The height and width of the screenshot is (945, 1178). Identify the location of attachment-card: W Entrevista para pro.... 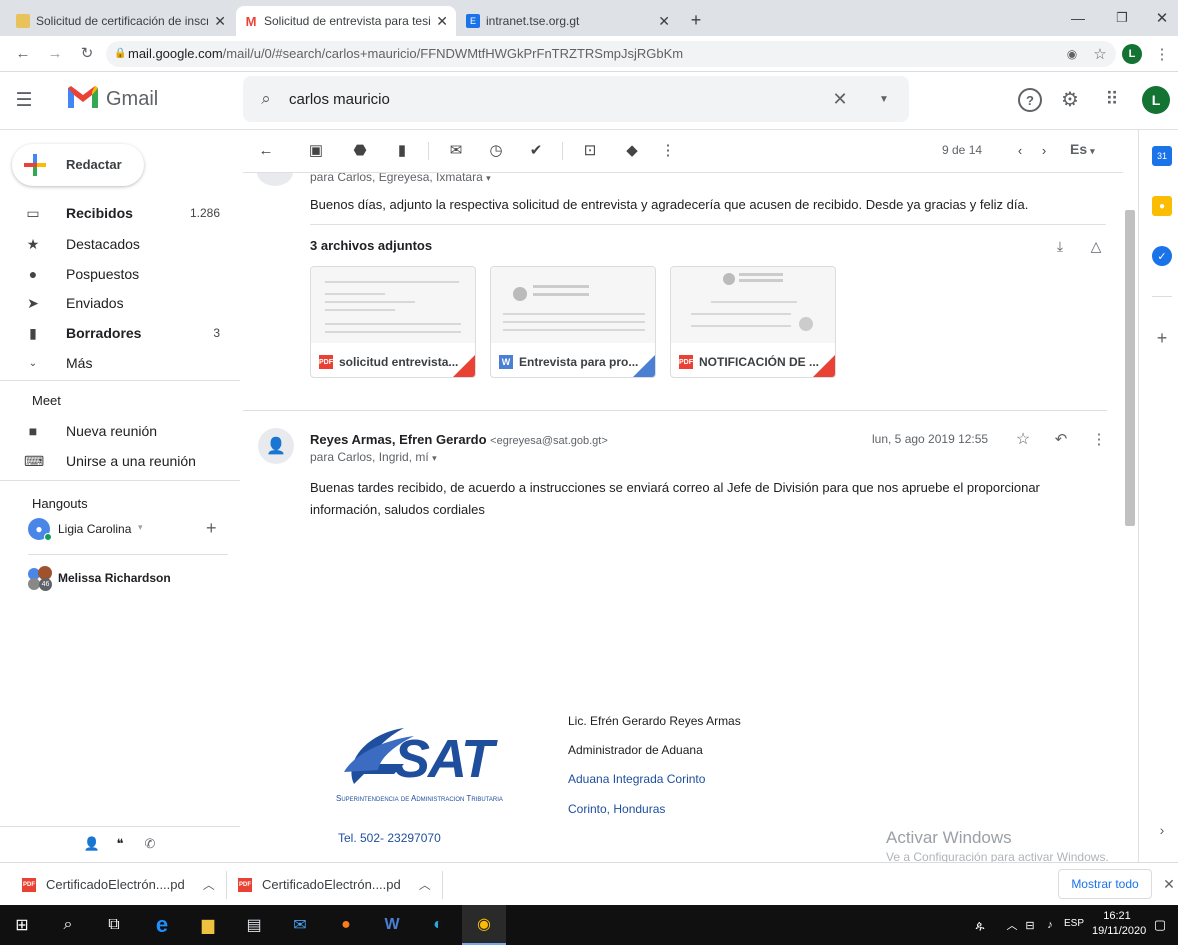
(573, 322).